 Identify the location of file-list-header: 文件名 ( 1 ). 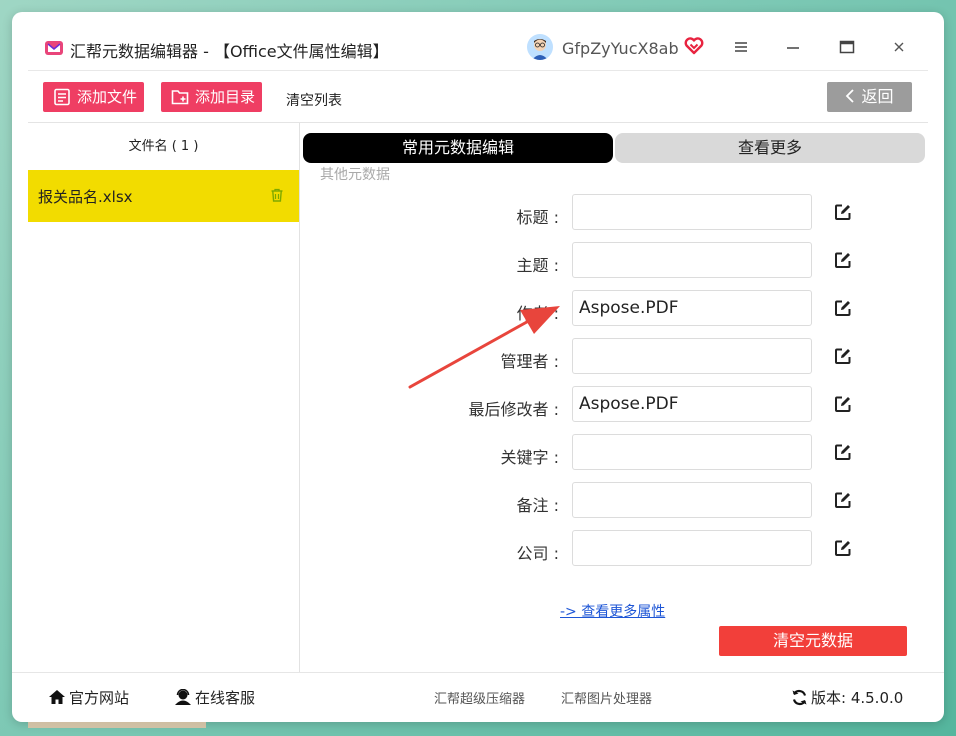
(163, 146).